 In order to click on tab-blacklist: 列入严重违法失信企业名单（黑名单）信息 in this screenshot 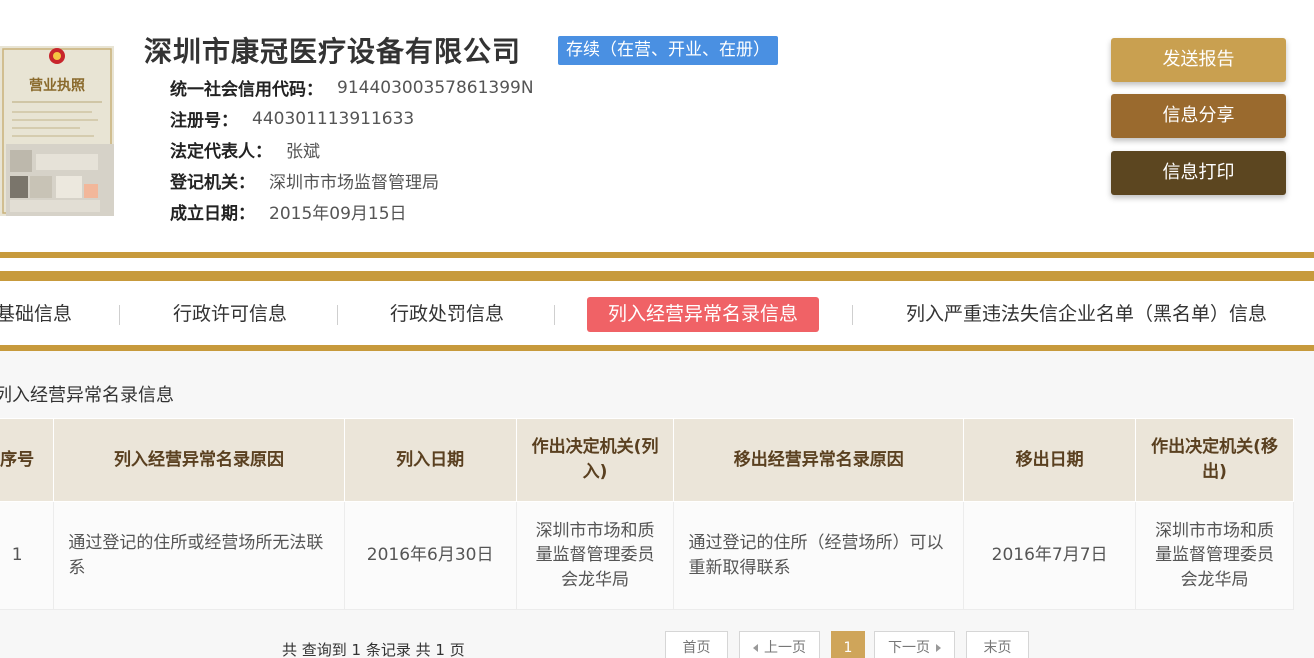, I will do `click(1086, 314)`.